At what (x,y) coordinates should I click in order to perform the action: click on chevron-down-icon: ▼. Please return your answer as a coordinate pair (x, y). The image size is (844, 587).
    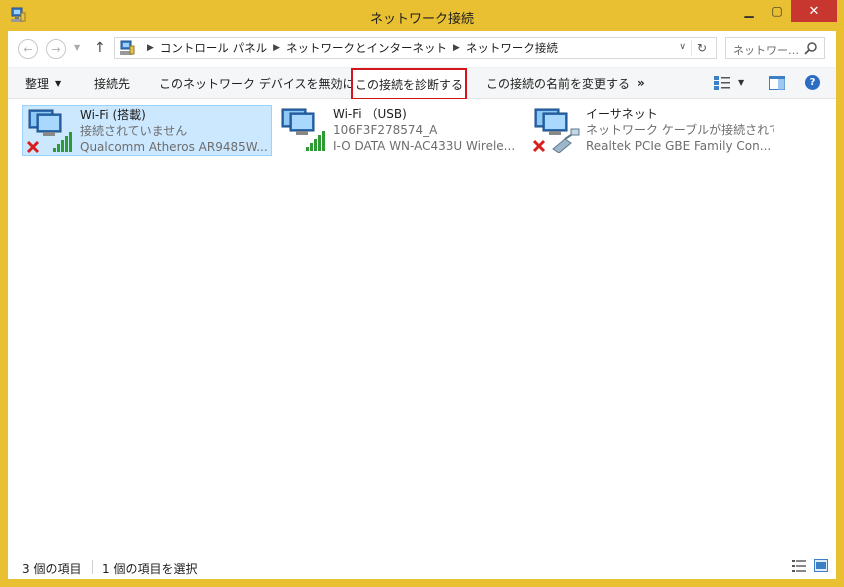
    Looking at the image, I should click on (58, 83).